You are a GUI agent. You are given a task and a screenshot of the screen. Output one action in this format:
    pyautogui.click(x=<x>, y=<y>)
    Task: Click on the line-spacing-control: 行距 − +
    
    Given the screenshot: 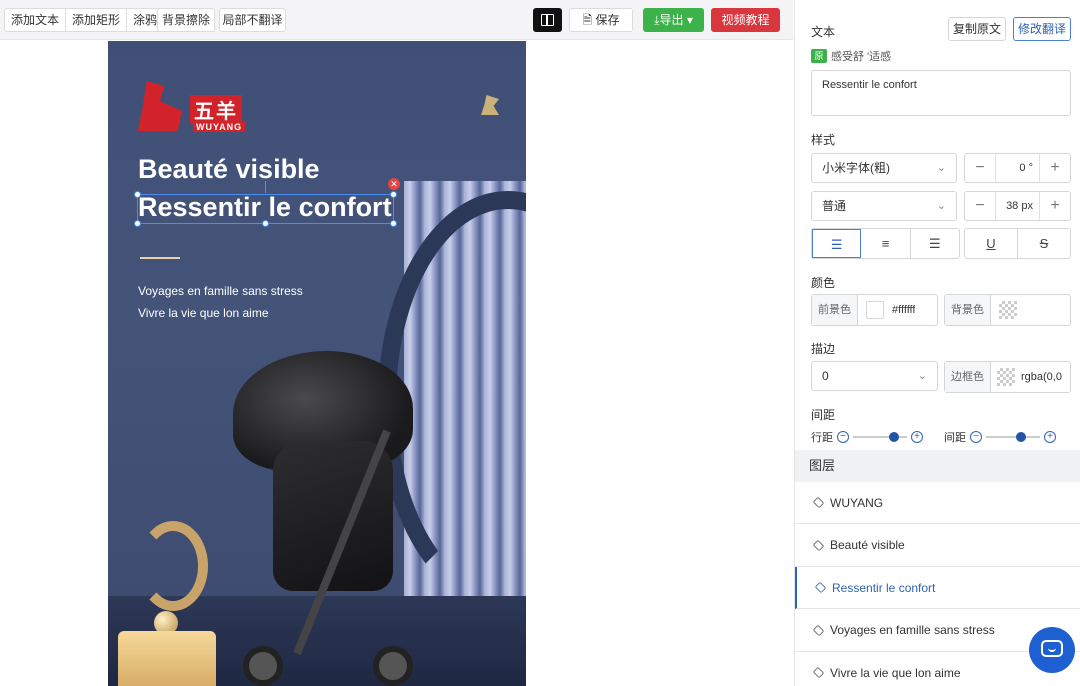 What is the action you would take?
    pyautogui.click(x=867, y=437)
    